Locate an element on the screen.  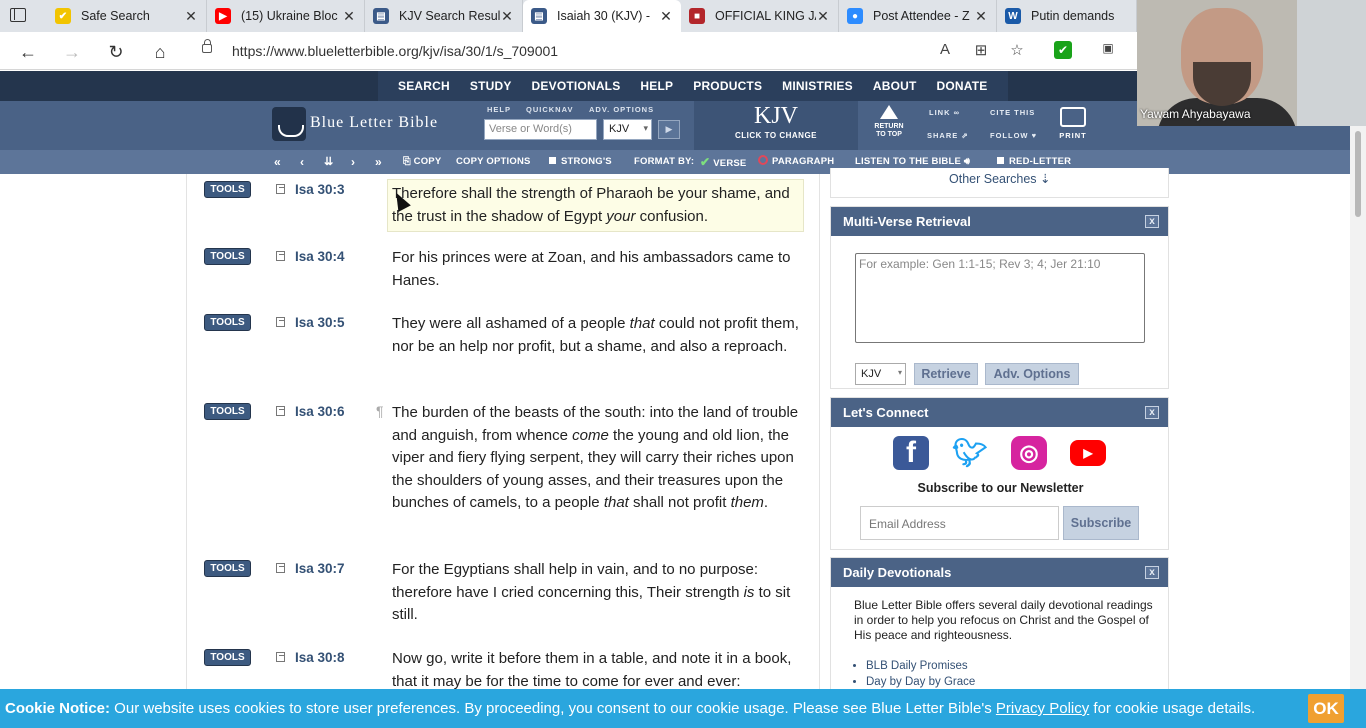
quick-search-input: Verse or Word(s) is located at coordinates (540, 129).